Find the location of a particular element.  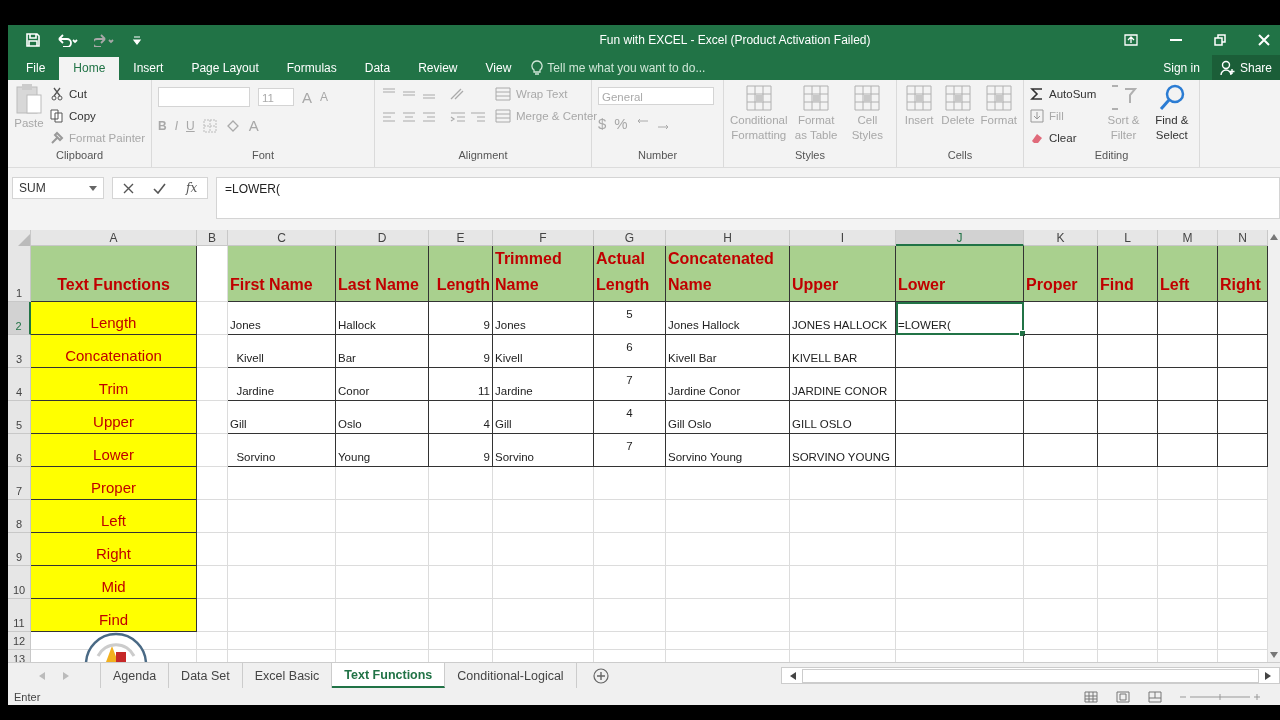

ribbon-tab: File is located at coordinates (34, 68).